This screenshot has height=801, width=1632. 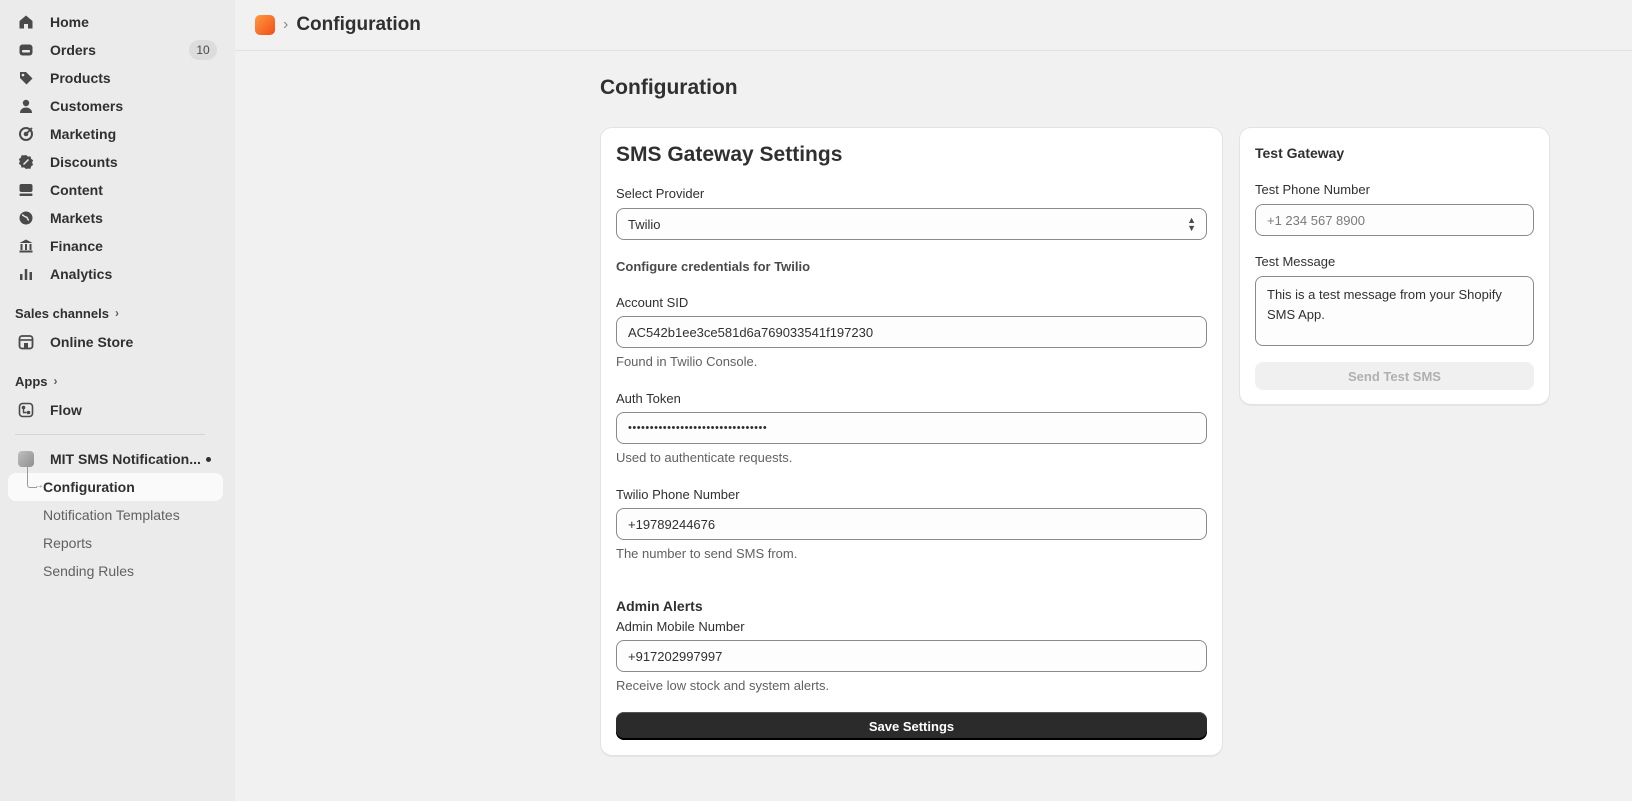 I want to click on nav-item-discounts: Discounts, so click(x=115, y=162).